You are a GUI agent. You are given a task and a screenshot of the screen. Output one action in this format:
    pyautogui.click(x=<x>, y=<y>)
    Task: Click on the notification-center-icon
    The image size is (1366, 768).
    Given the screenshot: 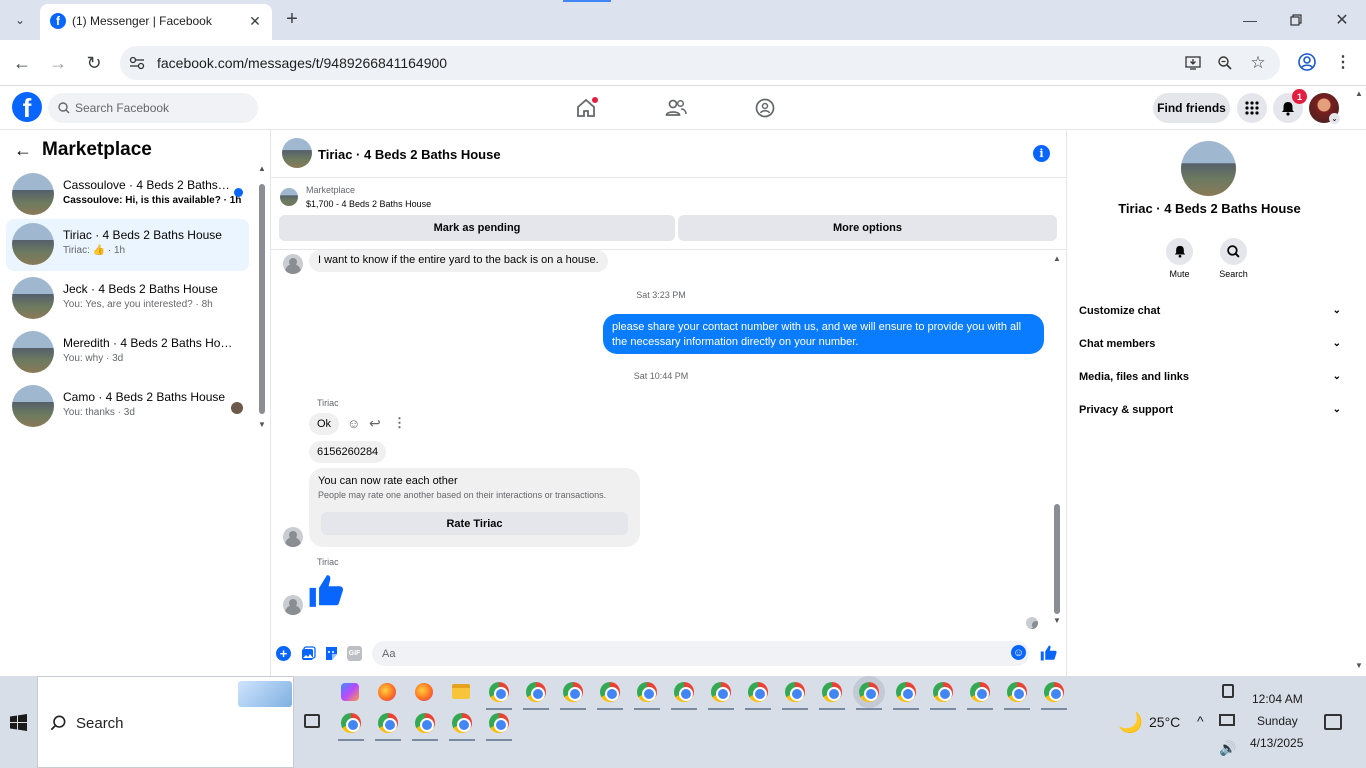 What is the action you would take?
    pyautogui.click(x=1333, y=722)
    